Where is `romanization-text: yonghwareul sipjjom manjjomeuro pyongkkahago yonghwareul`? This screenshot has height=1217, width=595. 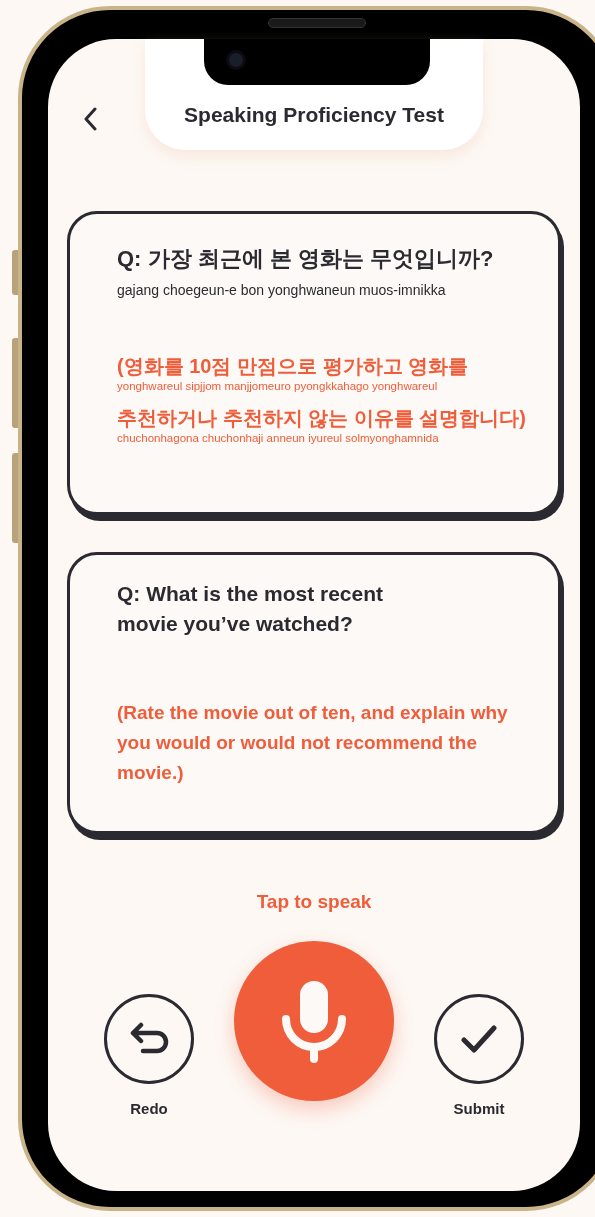
romanization-text: yonghwareul sipjjom manjjomeuro pyongkkahago yonghwareul is located at coordinates (278, 386).